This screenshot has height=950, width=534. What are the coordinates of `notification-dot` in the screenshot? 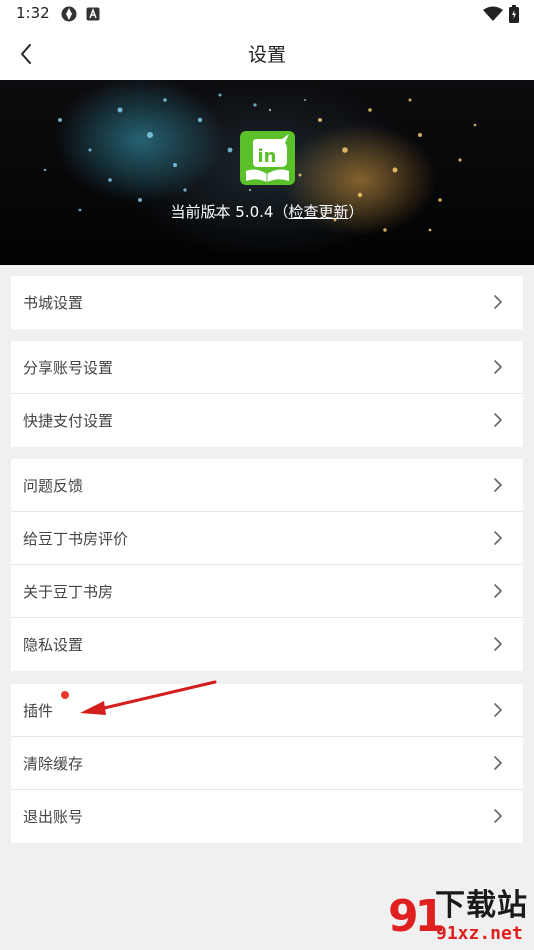 It's located at (65, 695).